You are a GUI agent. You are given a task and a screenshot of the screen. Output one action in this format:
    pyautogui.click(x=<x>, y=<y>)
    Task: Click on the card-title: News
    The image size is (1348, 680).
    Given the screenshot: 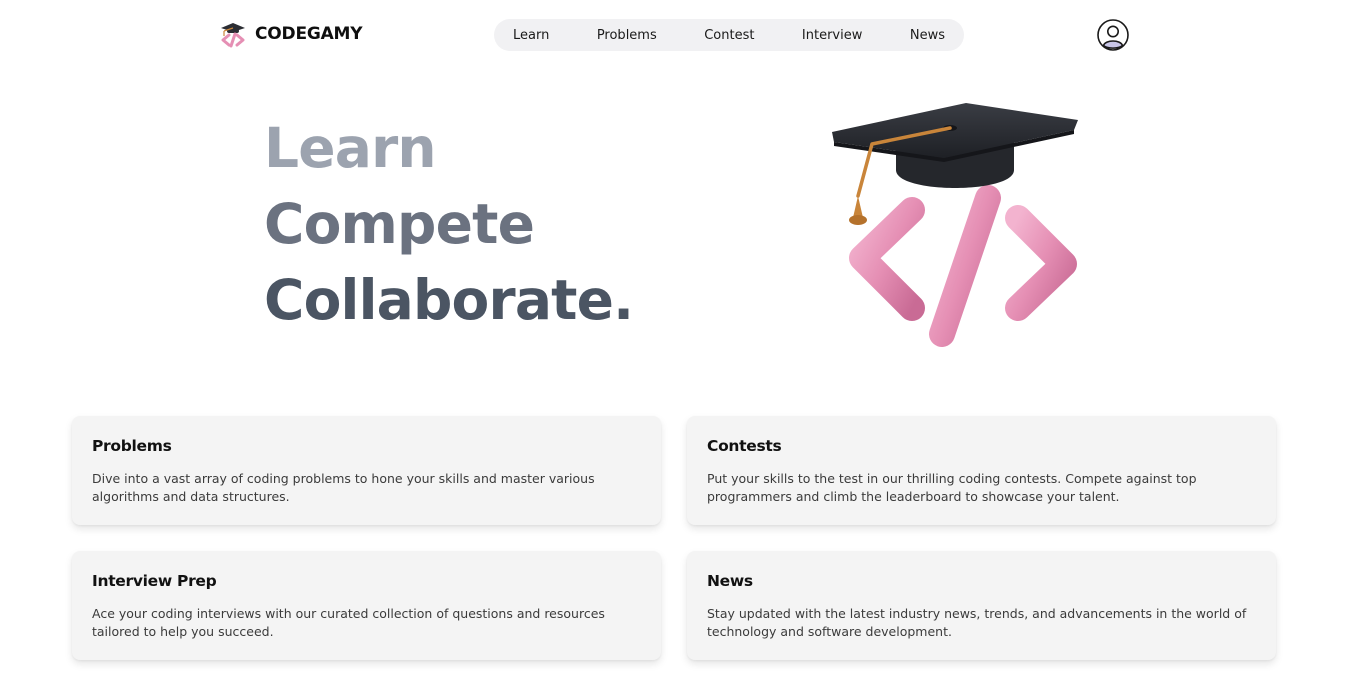 What is the action you would take?
    pyautogui.click(x=730, y=581)
    